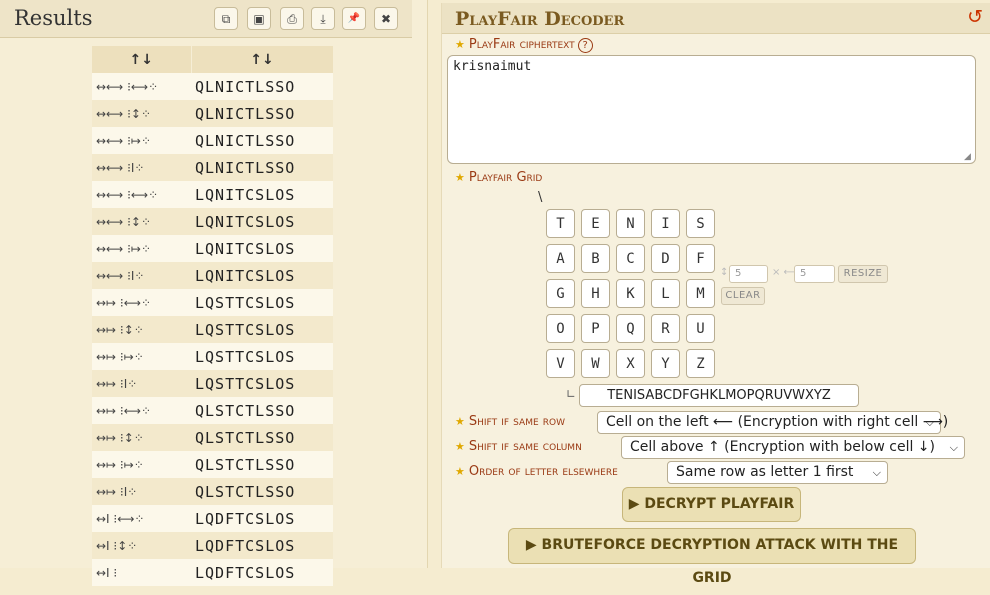 The width and height of the screenshot is (990, 595). I want to click on order-label: ★ Order of letter elsewhere, so click(536, 471).